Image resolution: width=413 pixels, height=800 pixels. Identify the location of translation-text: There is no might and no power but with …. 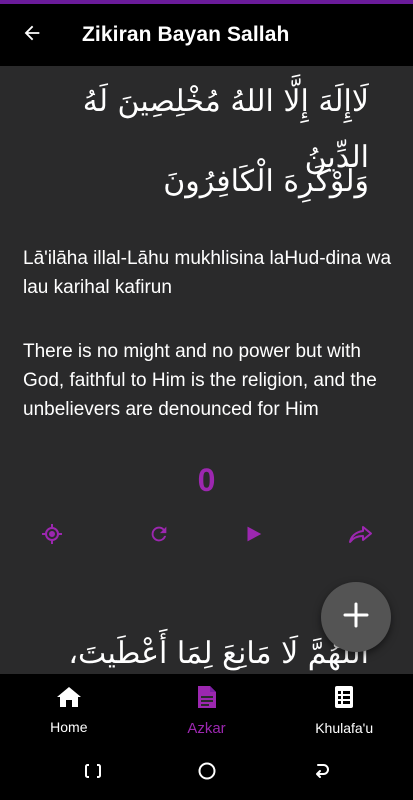
(200, 380).